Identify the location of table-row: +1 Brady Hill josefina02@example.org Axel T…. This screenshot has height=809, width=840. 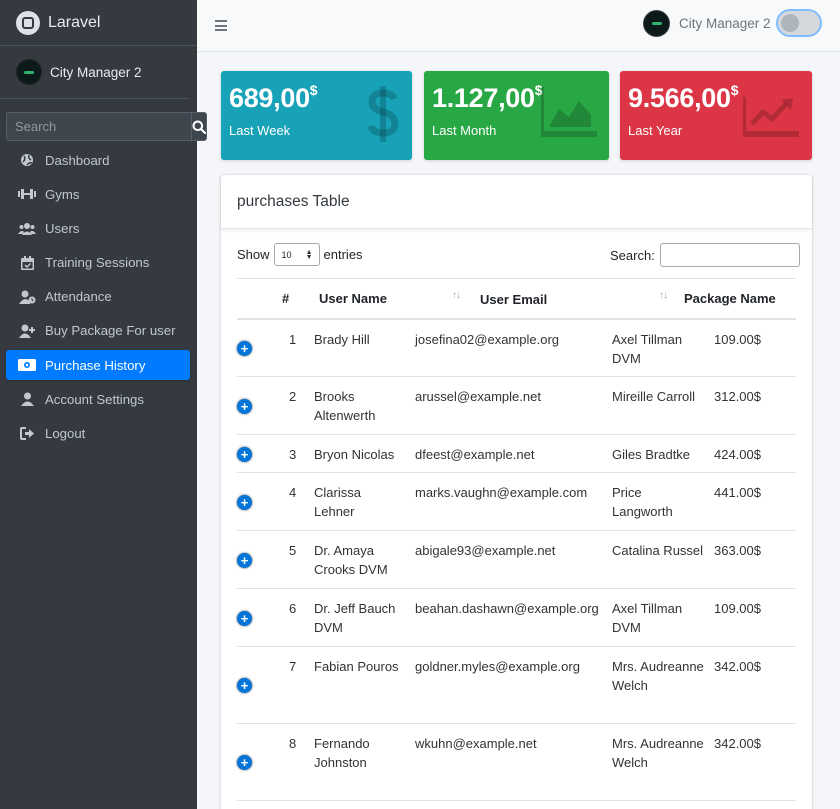
(516, 347).